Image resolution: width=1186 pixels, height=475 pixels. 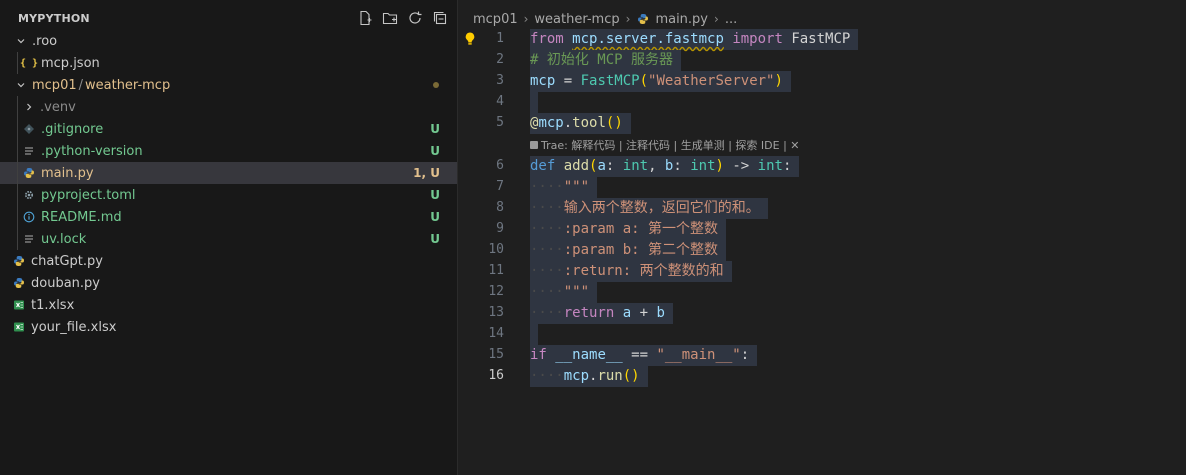 I want to click on code-line-text: from mcp.server.fastmcp import FastMCP, so click(x=694, y=39).